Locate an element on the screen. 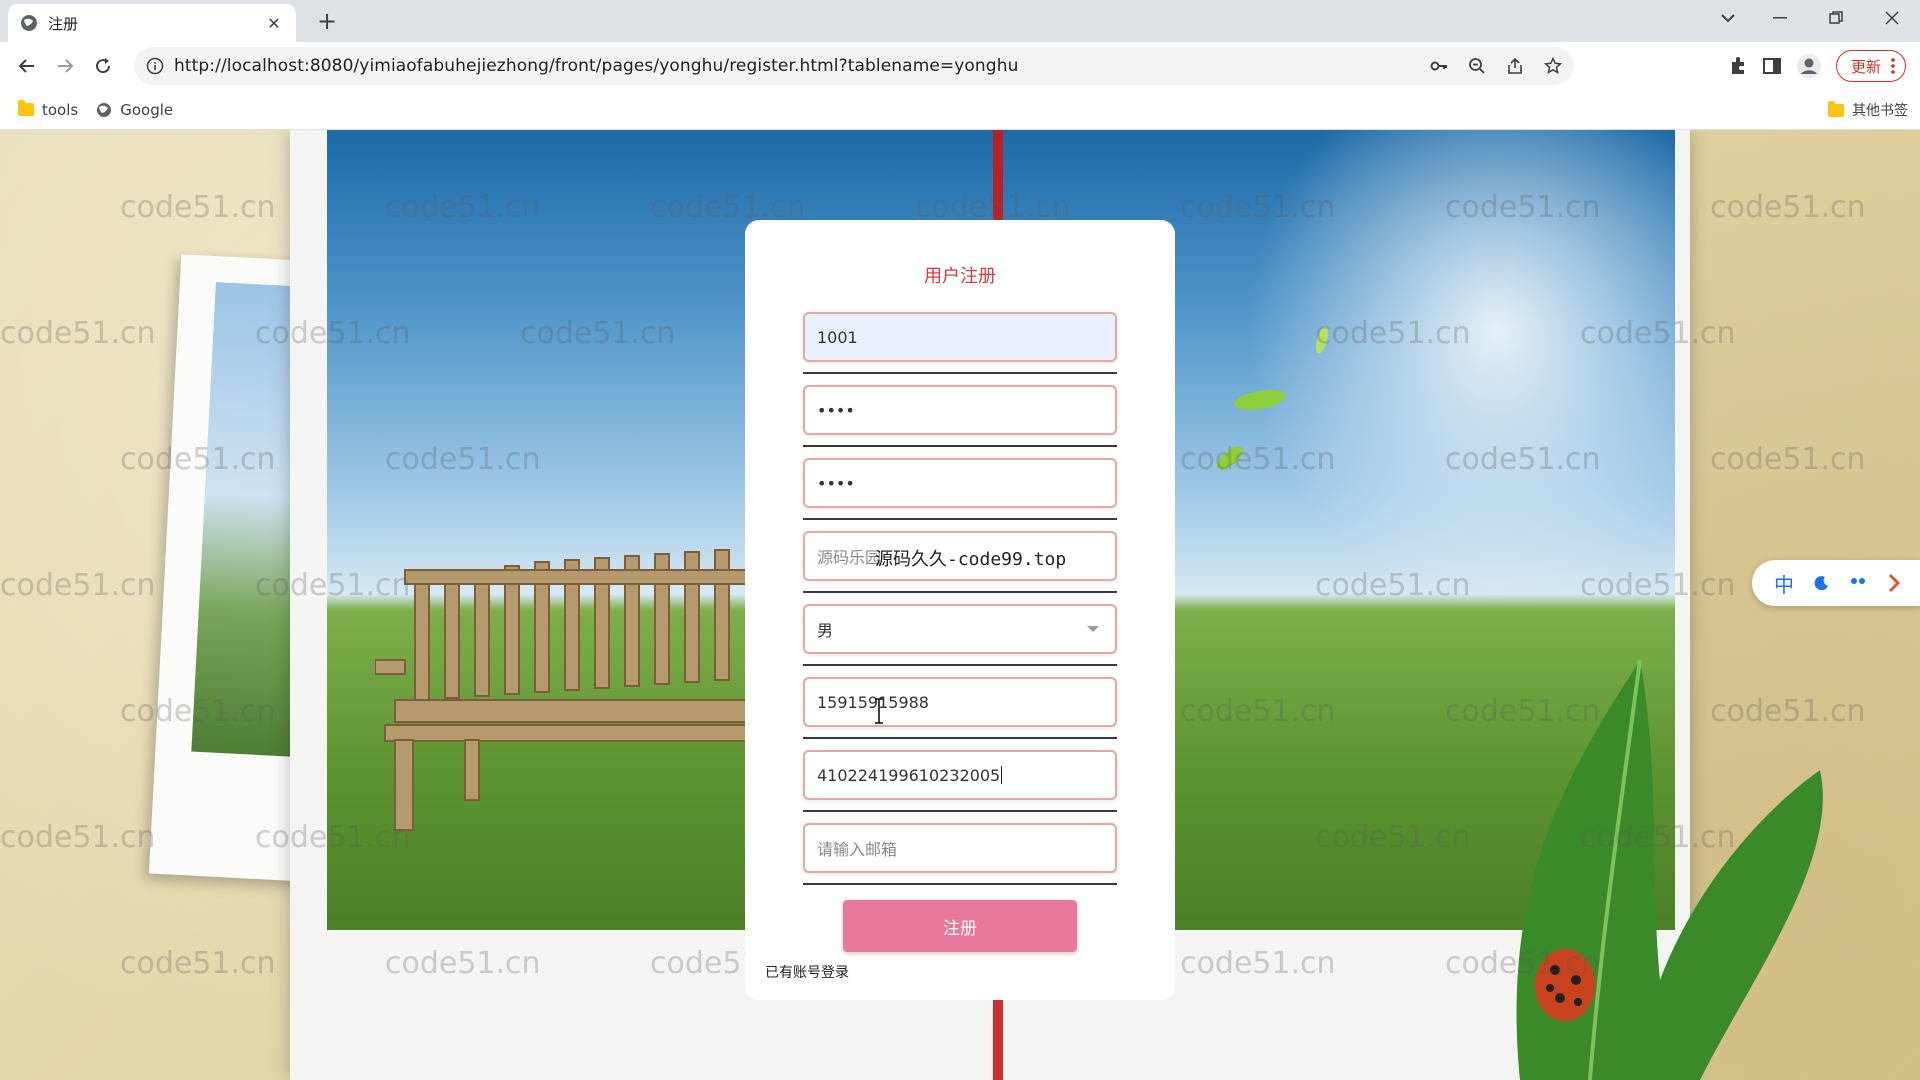 The image size is (1920, 1080). name-field: 源码乐园 源码久久-code99.top is located at coordinates (960, 556).